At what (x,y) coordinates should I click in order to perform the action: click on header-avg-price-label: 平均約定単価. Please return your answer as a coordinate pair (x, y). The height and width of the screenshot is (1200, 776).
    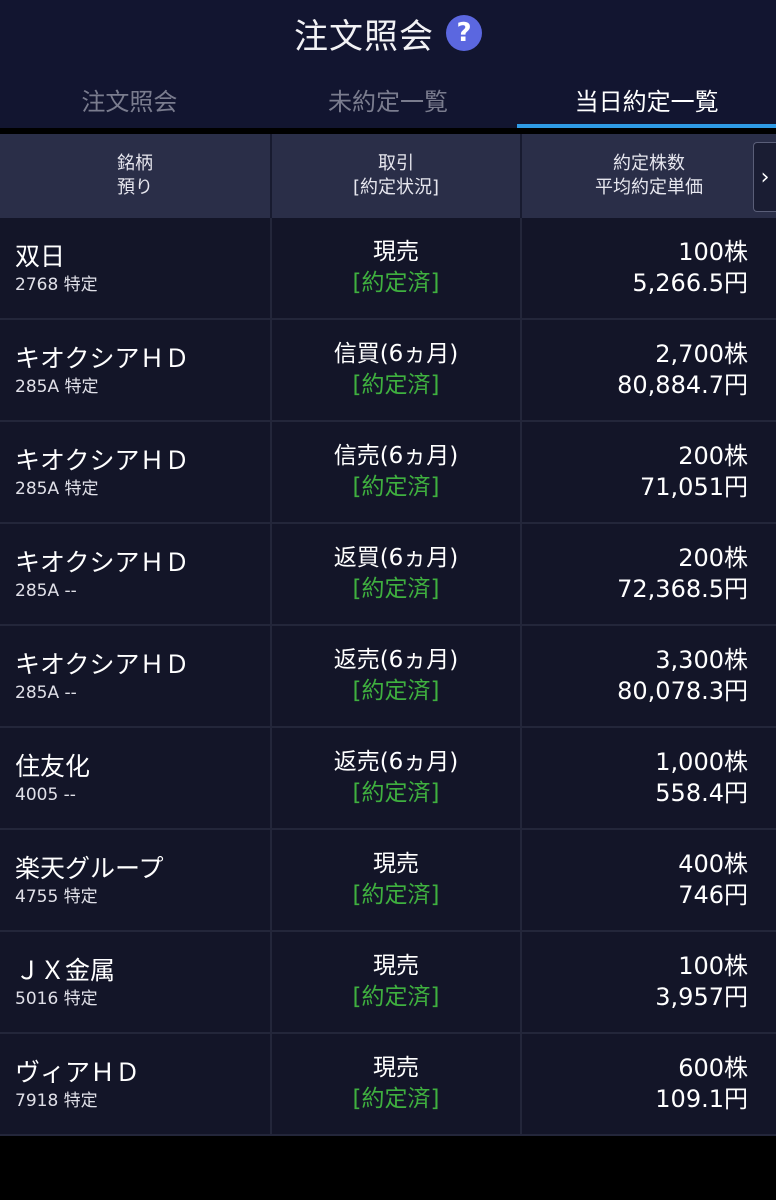
    Looking at the image, I should click on (649, 187).